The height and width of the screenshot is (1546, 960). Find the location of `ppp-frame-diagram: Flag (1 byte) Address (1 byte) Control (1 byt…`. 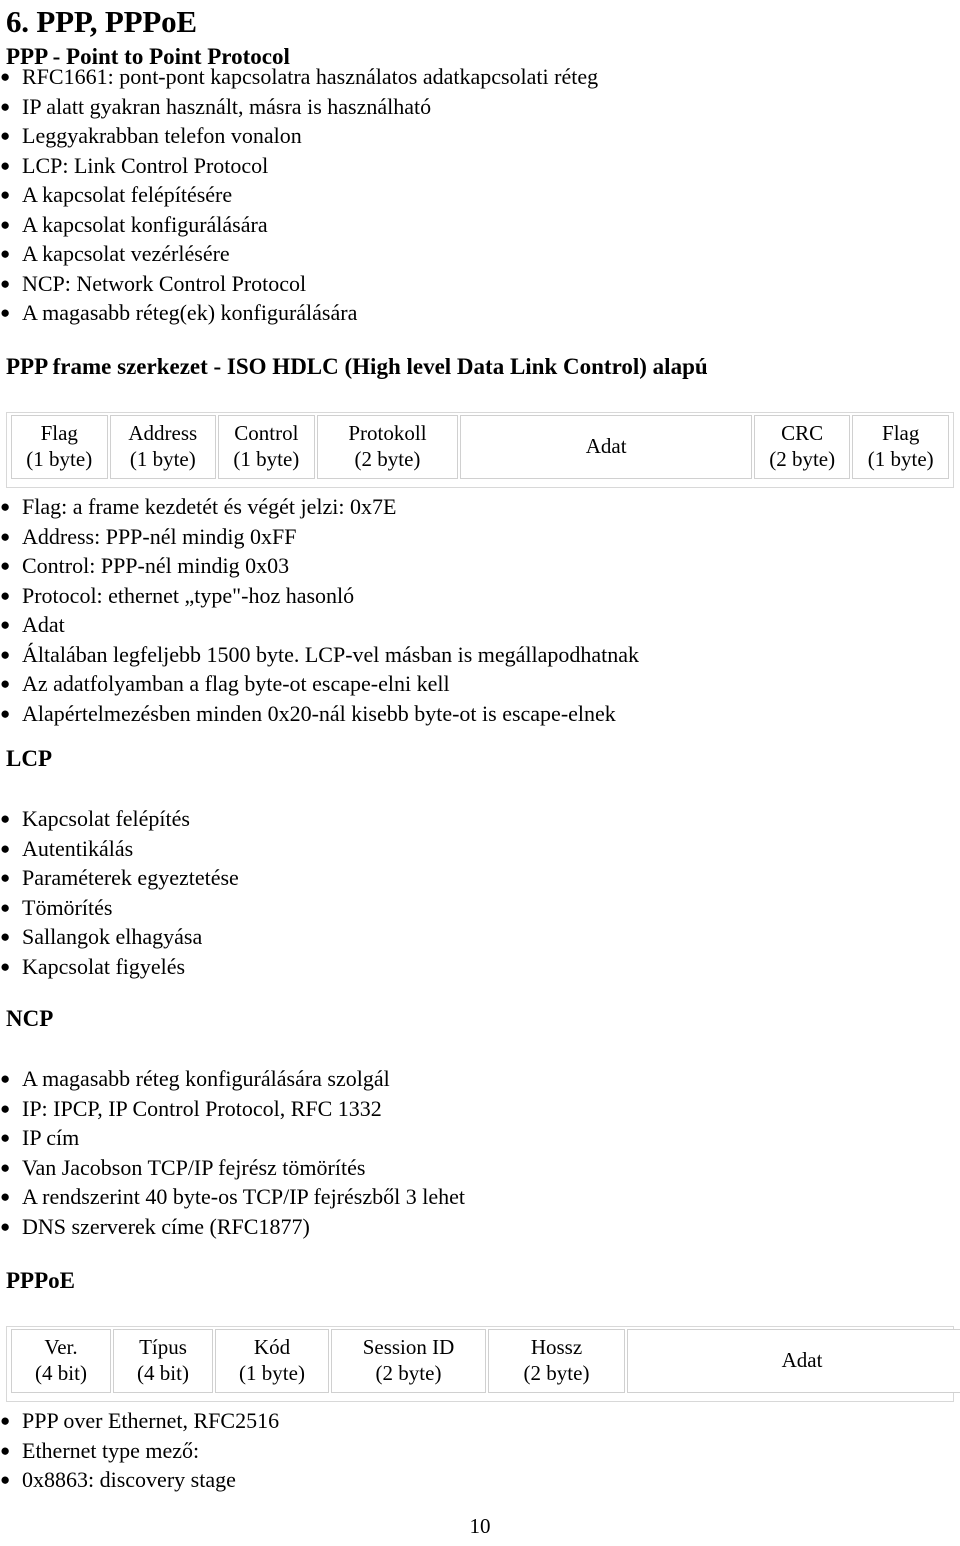

ppp-frame-diagram: Flag (1 byte) Address (1 byte) Control (1 byt… is located at coordinates (480, 450).